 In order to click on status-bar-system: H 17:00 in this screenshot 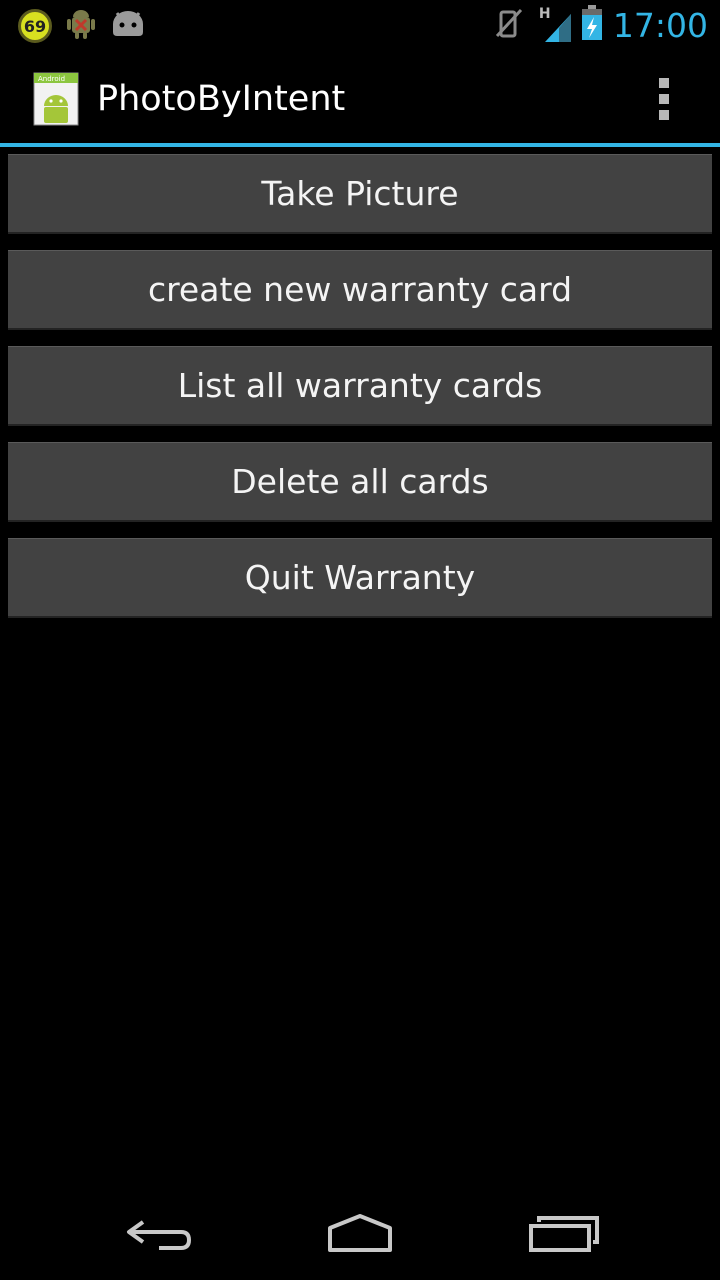, I will do `click(601, 25)`.